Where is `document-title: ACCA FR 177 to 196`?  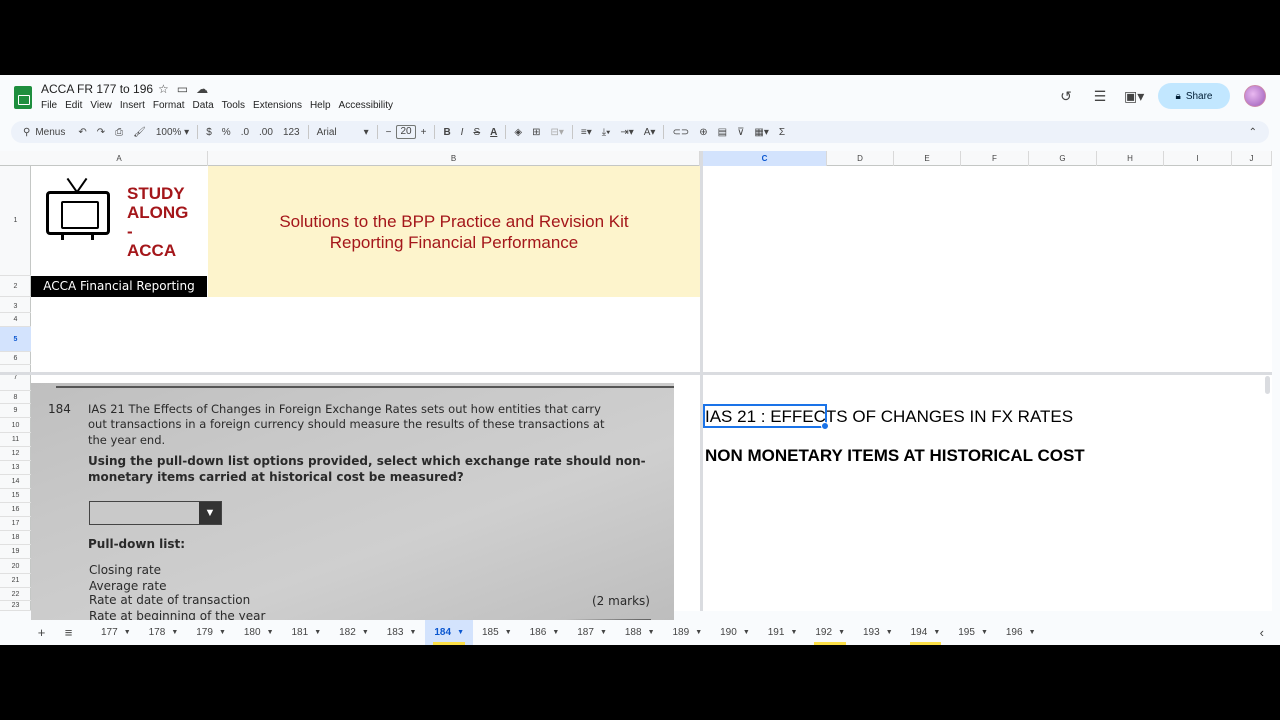 document-title: ACCA FR 177 to 196 is located at coordinates (97, 89).